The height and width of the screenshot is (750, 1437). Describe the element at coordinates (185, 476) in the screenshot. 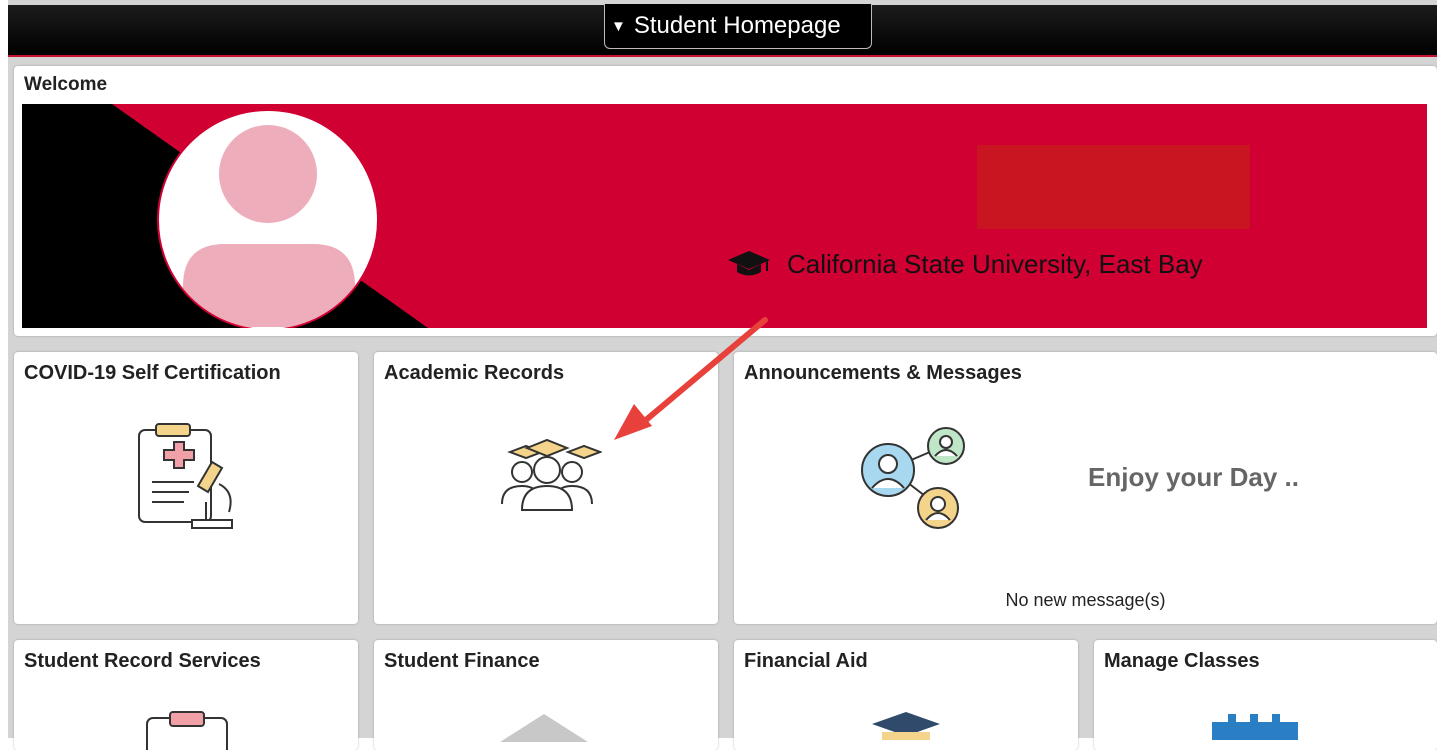

I see `clipboard-microscope-icon` at that location.